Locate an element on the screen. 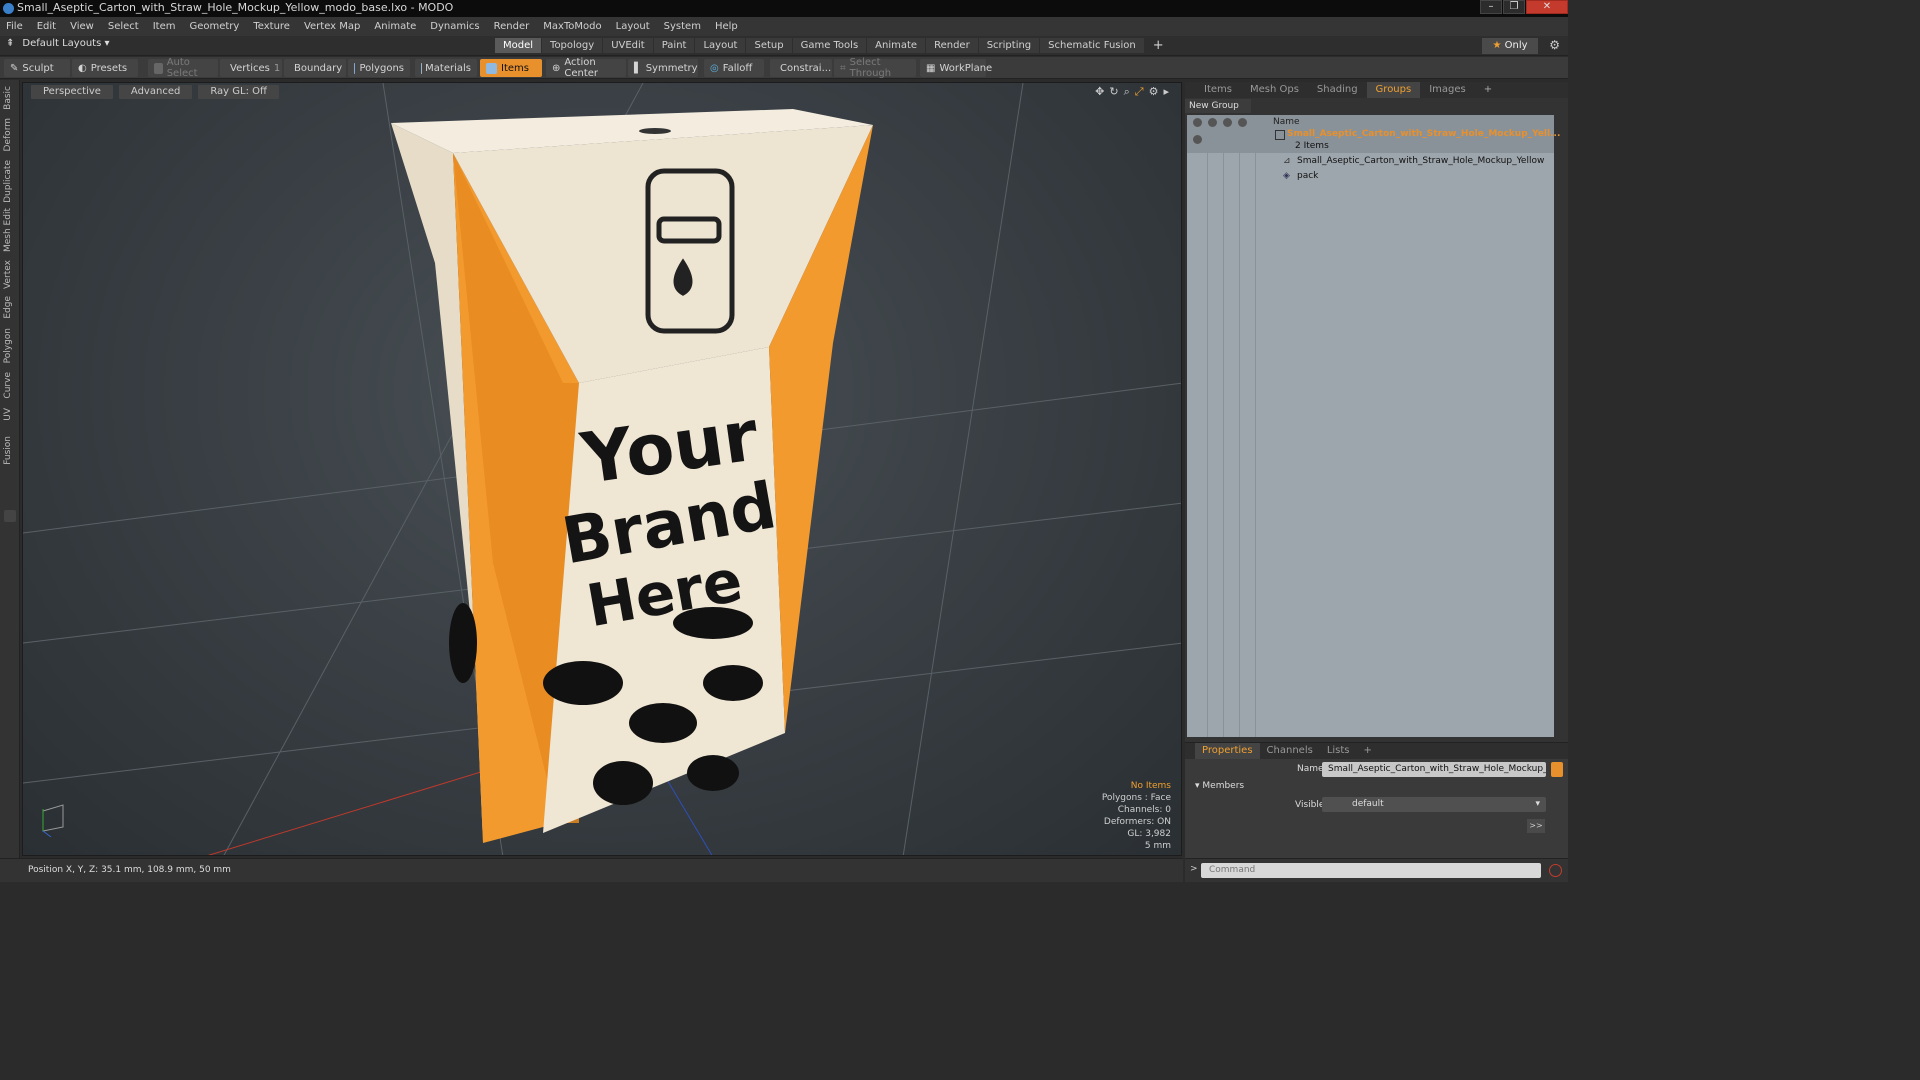 This screenshot has height=1080, width=1920. select-column-icon is located at coordinates (1242, 122).